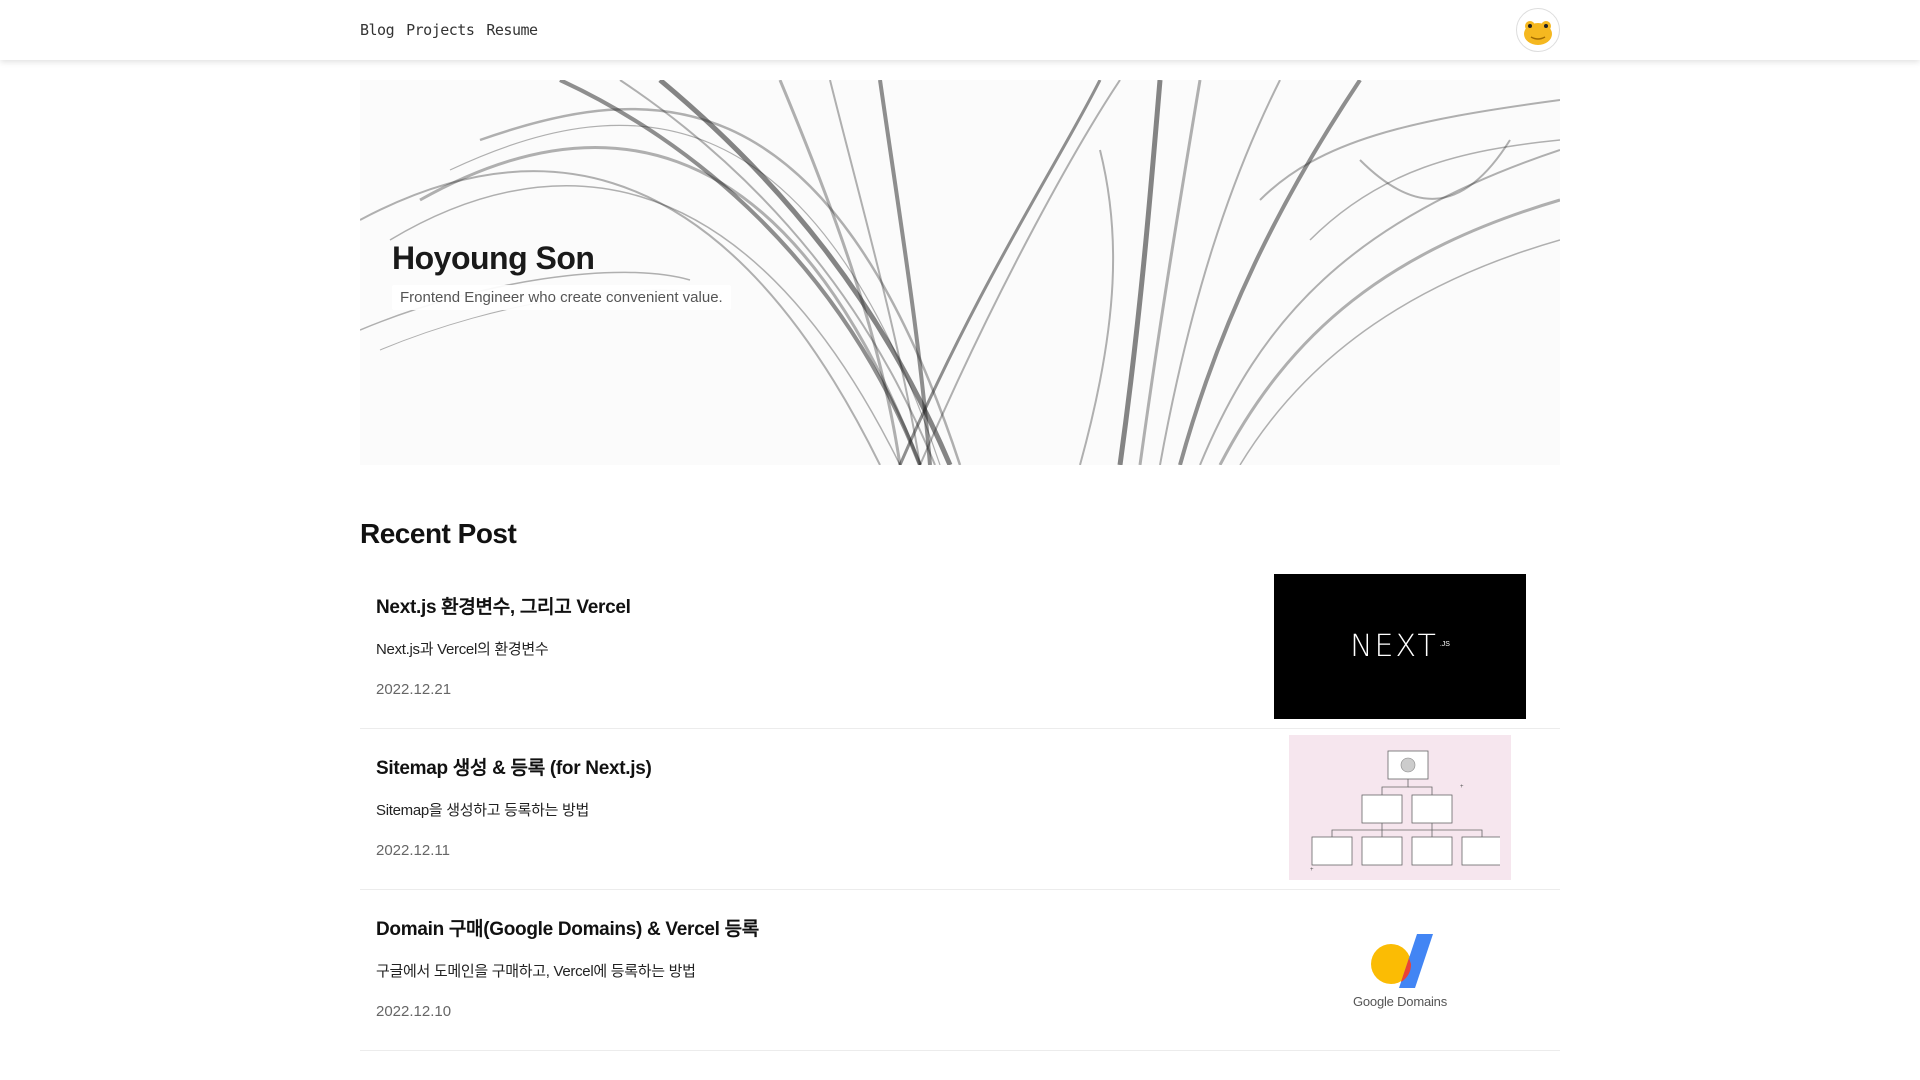  What do you see at coordinates (1402, 961) in the screenshot?
I see `google-domains-logo-icon` at bounding box center [1402, 961].